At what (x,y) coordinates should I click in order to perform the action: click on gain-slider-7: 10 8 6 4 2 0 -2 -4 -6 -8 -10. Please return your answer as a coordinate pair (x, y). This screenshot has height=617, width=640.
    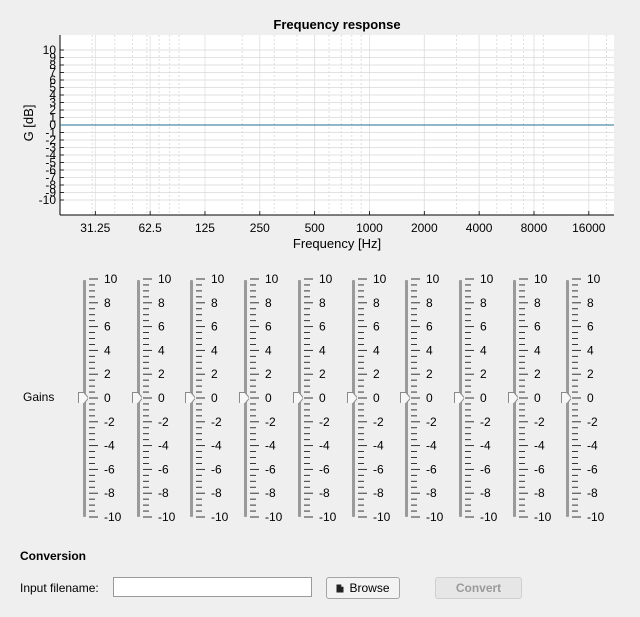
    Looking at the image, I should click on (427, 398).